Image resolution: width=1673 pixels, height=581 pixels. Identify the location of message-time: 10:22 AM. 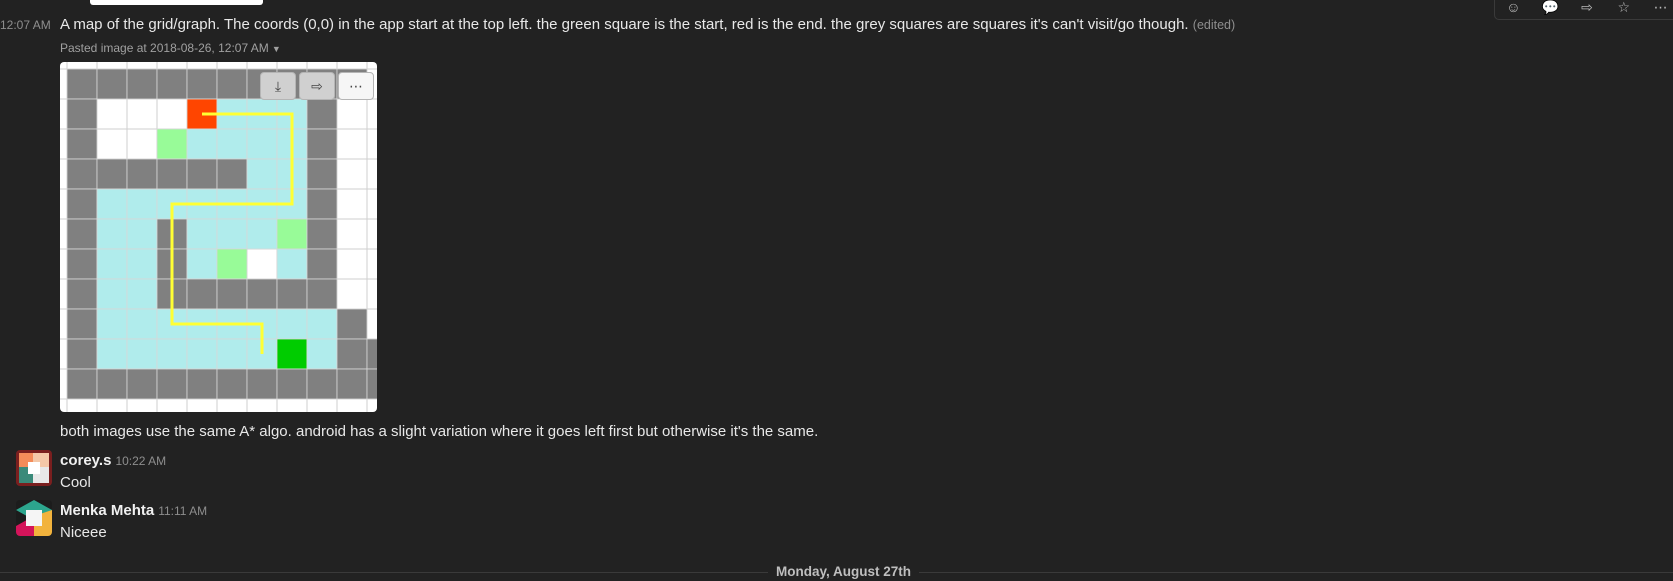
(140, 461).